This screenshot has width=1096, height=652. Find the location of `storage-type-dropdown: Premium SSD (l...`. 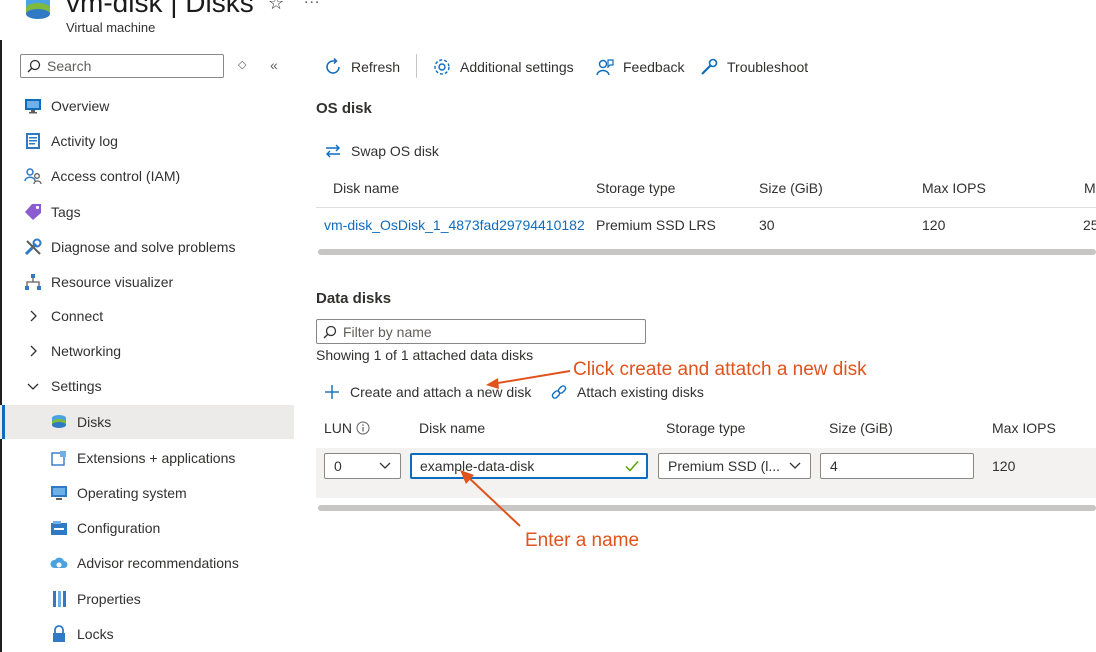

storage-type-dropdown: Premium SSD (l... is located at coordinates (734, 466).